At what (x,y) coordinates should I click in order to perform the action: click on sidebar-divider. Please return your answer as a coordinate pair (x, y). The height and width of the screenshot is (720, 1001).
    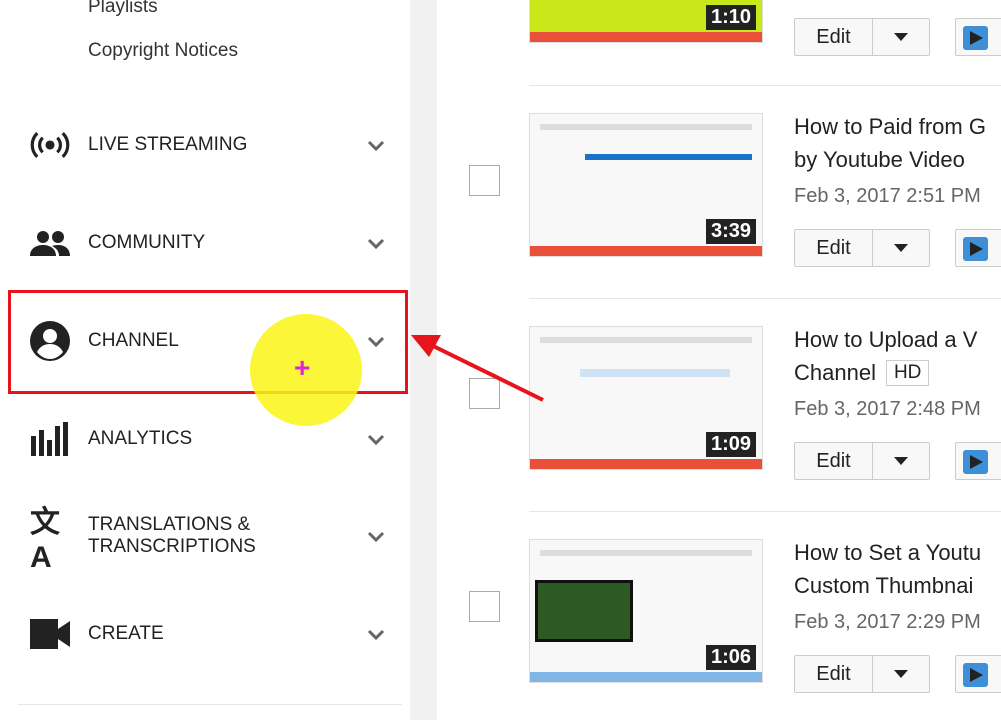
    Looking at the image, I should click on (210, 704).